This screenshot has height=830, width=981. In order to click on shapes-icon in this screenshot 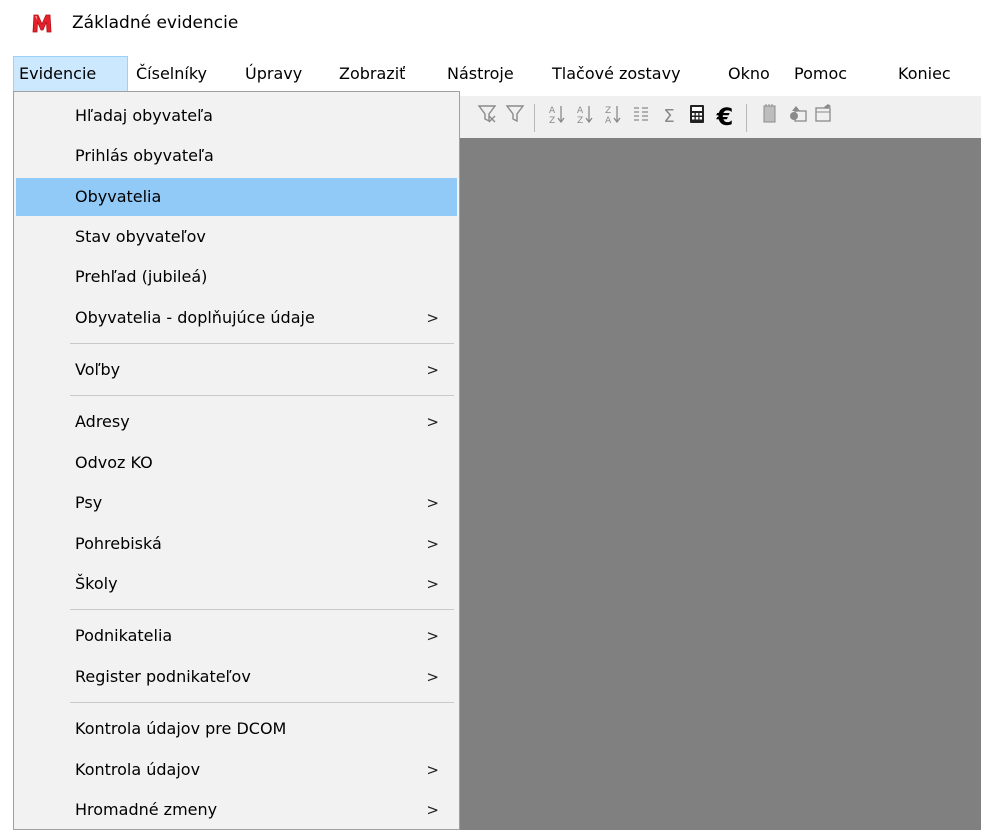, I will do `click(797, 117)`.